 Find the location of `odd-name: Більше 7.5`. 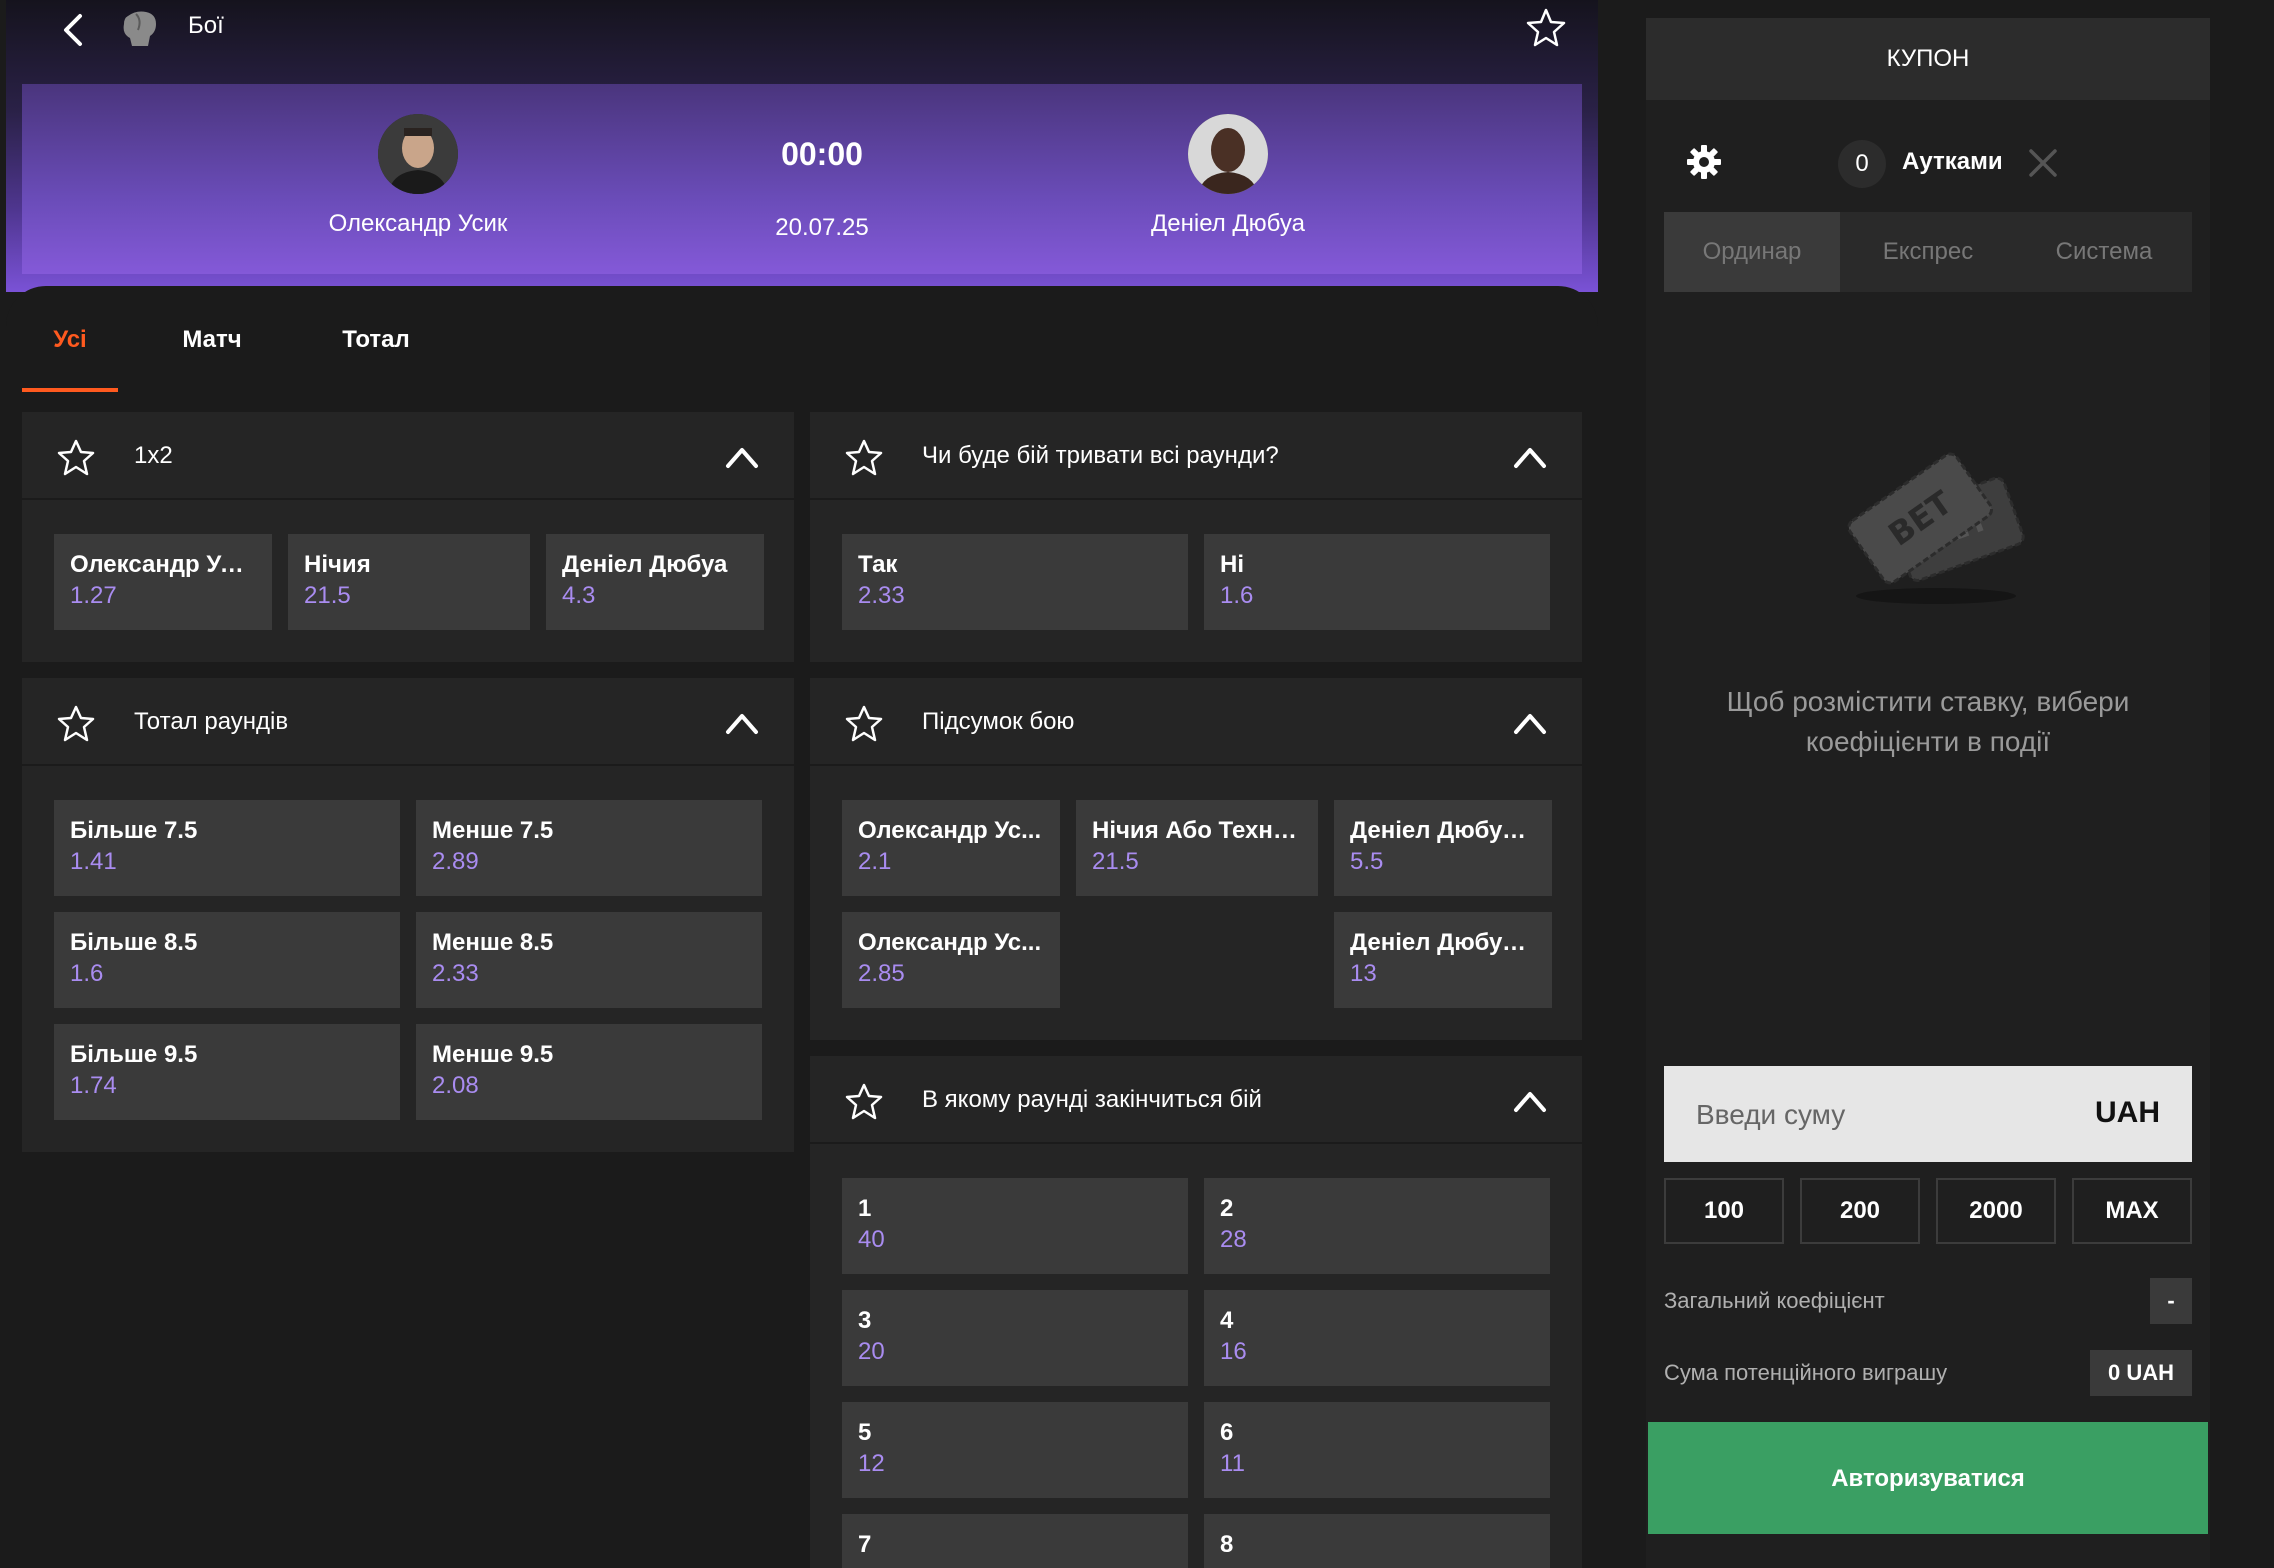

odd-name: Більше 7.5 is located at coordinates (134, 830).